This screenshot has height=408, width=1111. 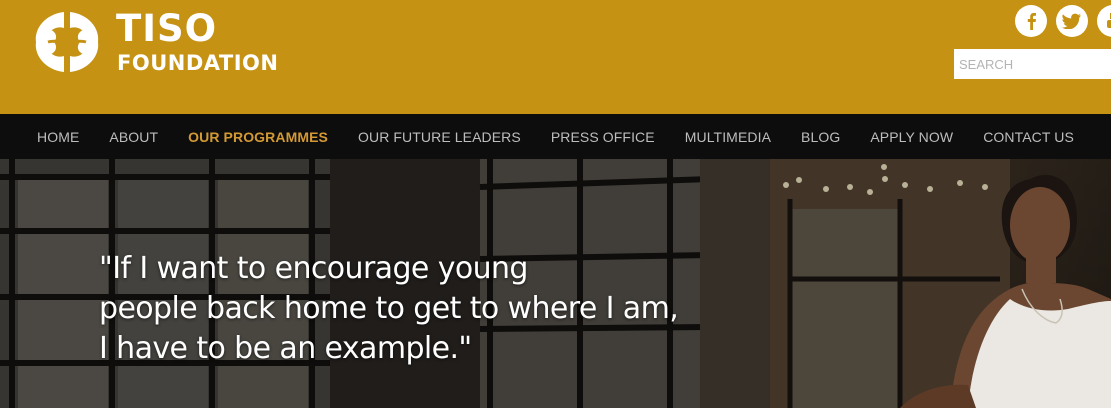 What do you see at coordinates (389, 308) in the screenshot?
I see `hero-quote-line-2: people back home to get to where I am,` at bounding box center [389, 308].